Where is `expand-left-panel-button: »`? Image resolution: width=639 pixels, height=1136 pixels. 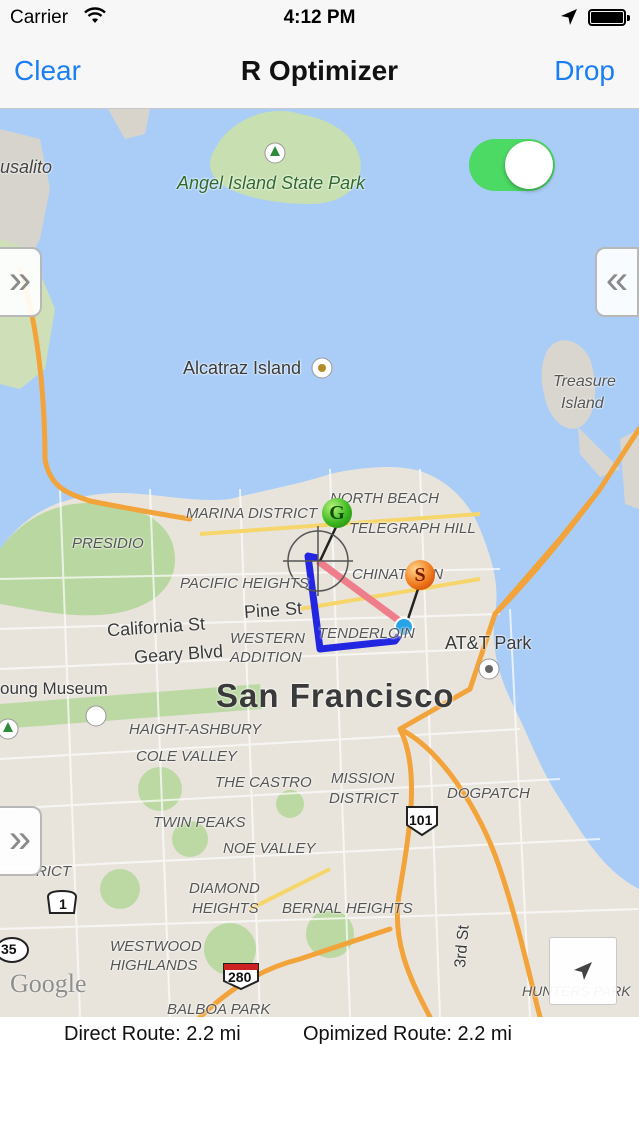
expand-left-panel-button: » is located at coordinates (21, 282).